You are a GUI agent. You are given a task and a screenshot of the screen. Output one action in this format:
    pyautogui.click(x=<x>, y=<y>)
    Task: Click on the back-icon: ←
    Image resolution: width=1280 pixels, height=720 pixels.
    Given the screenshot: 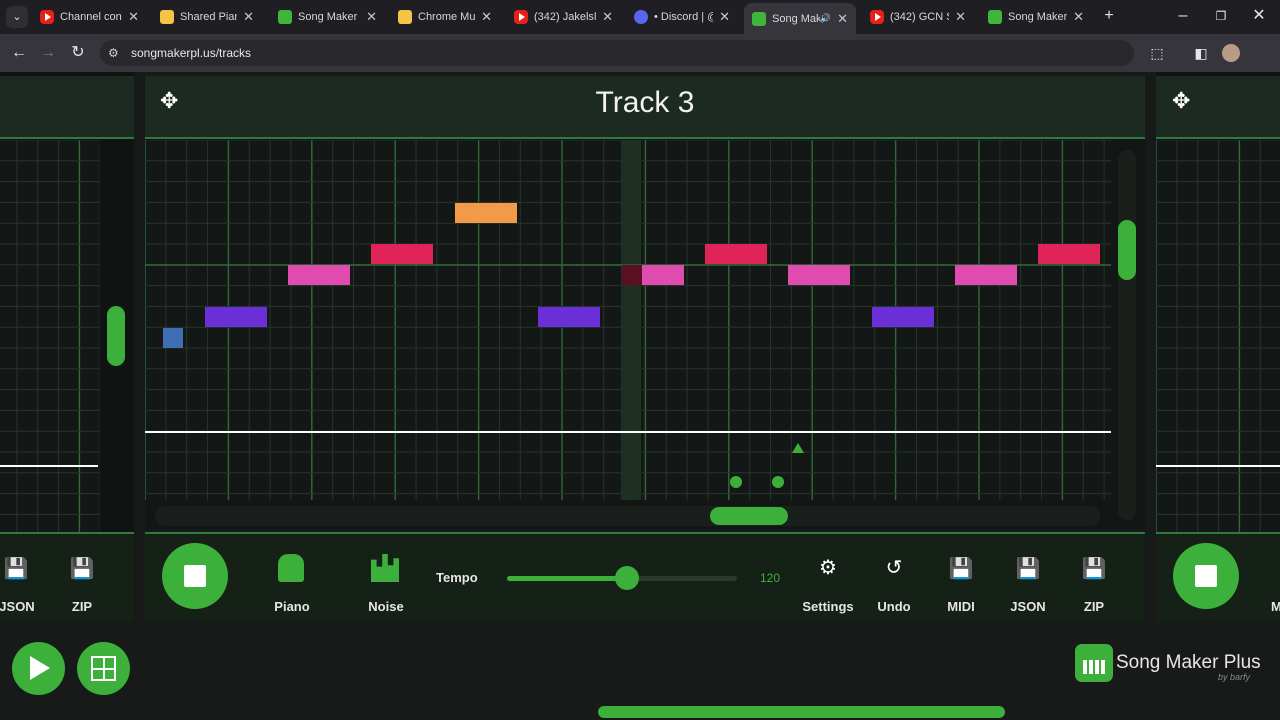 What is the action you would take?
    pyautogui.click(x=19, y=53)
    